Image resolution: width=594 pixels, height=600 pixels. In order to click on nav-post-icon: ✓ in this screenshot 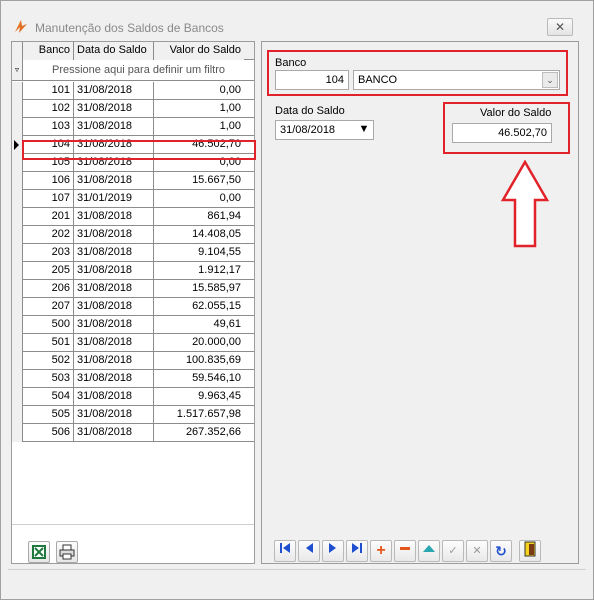, I will do `click(453, 551)`.